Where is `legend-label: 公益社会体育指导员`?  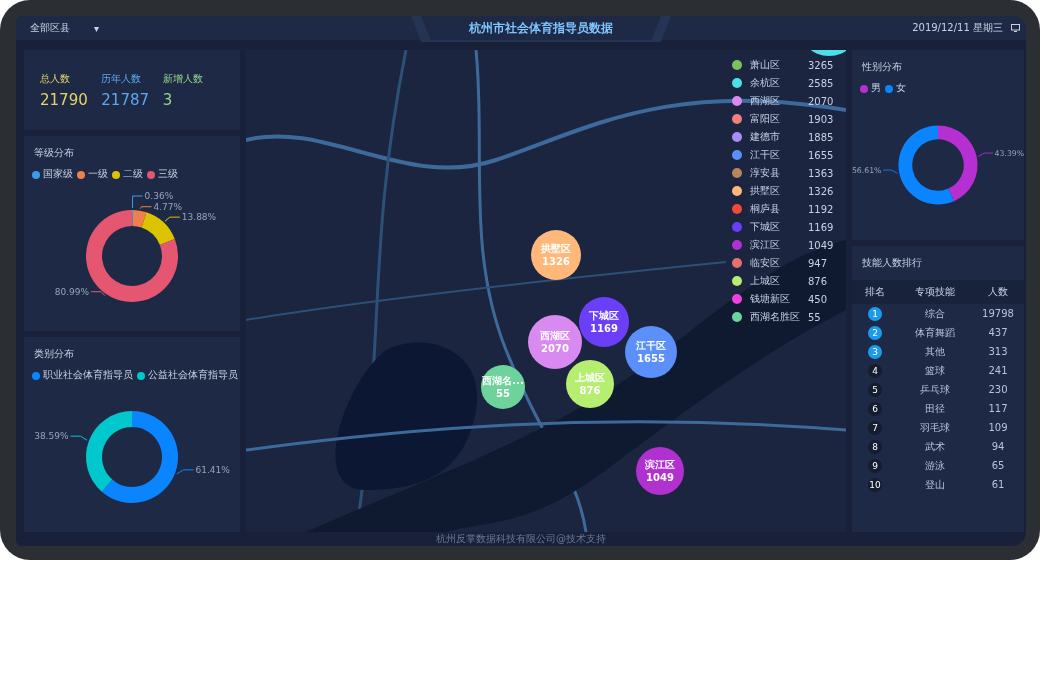
legend-label: 公益社会体育指导员 is located at coordinates (193, 375).